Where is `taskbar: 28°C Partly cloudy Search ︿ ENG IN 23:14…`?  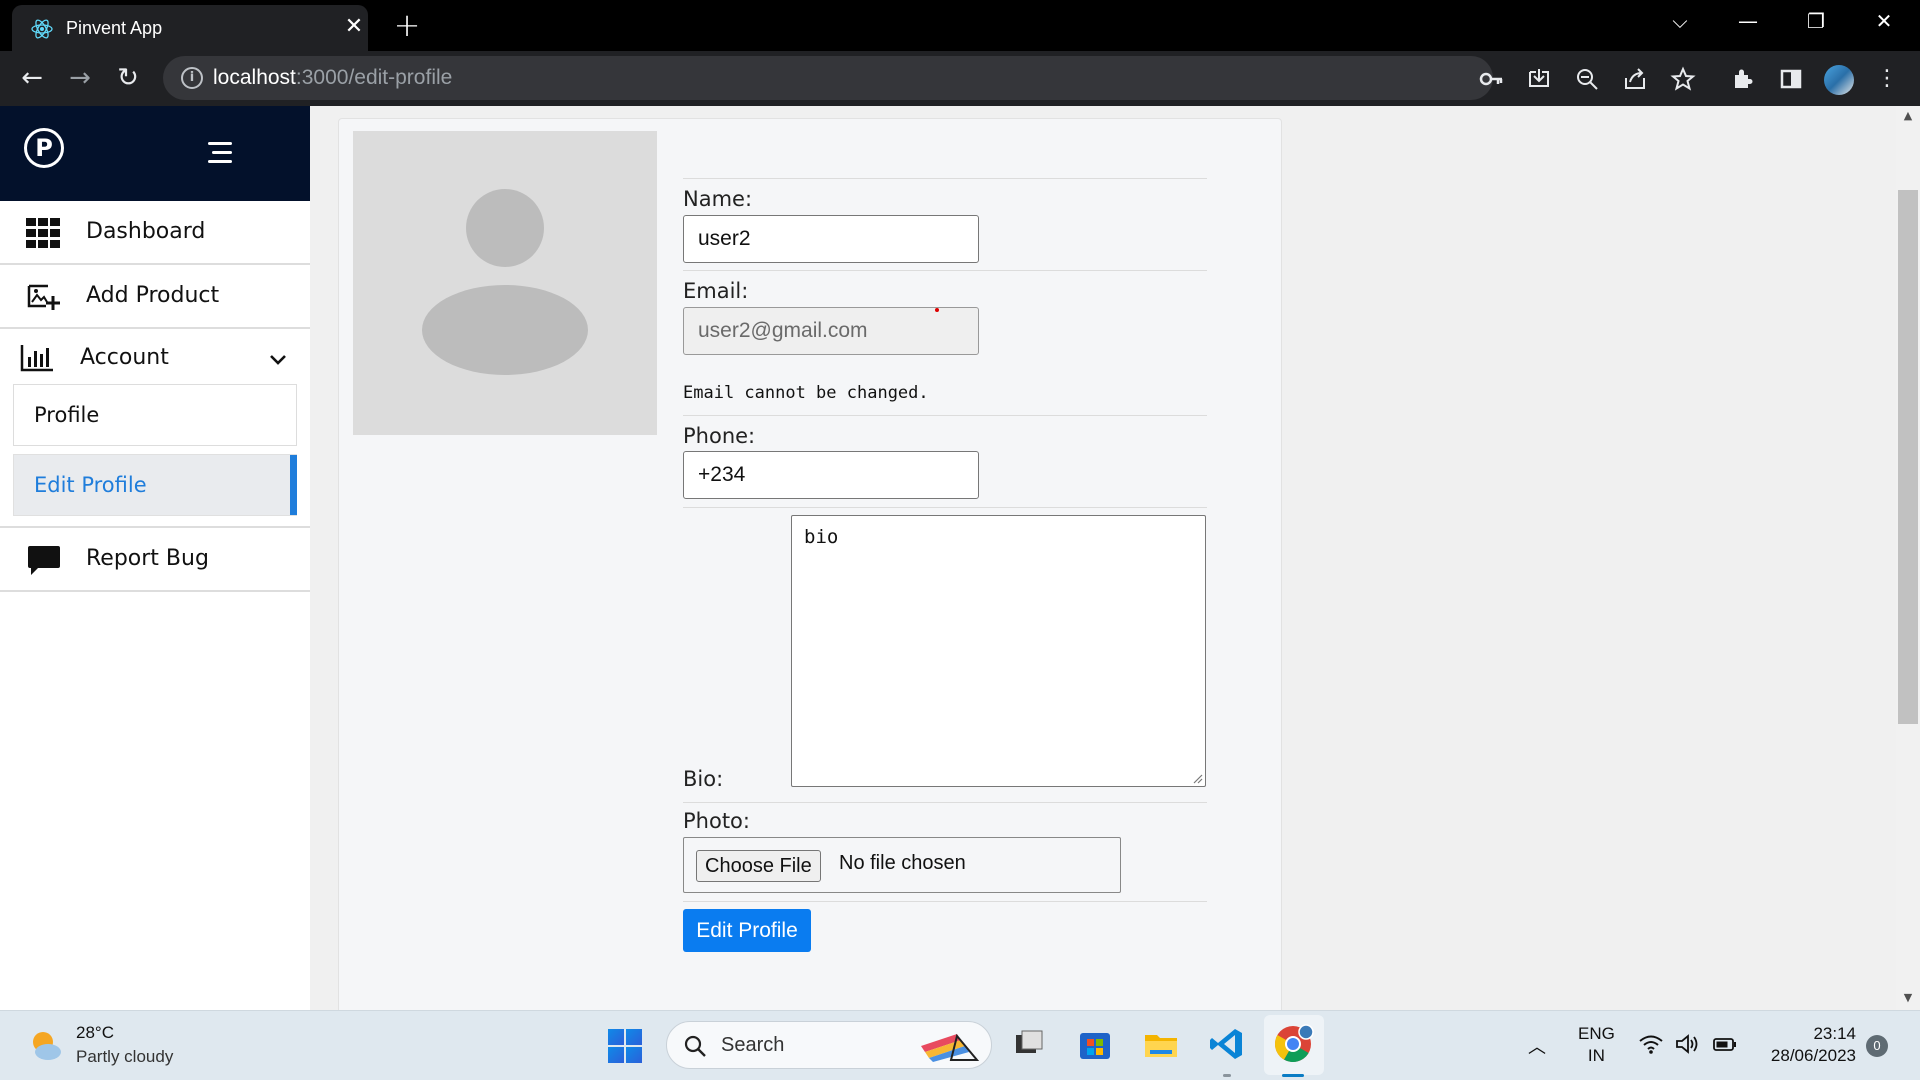 taskbar: 28°C Partly cloudy Search ︿ ENG IN 23:14… is located at coordinates (960, 1045).